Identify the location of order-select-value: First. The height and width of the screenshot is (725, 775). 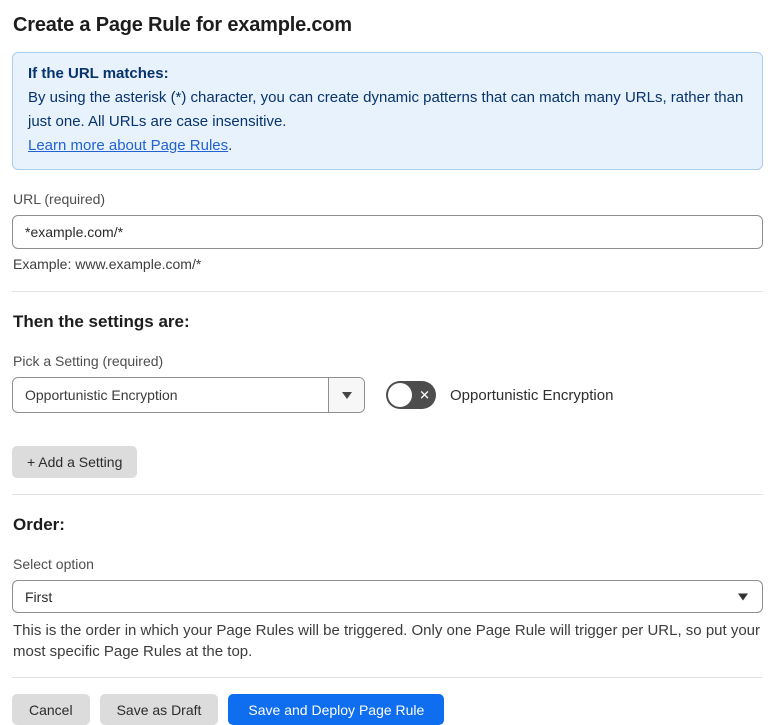
(39, 596).